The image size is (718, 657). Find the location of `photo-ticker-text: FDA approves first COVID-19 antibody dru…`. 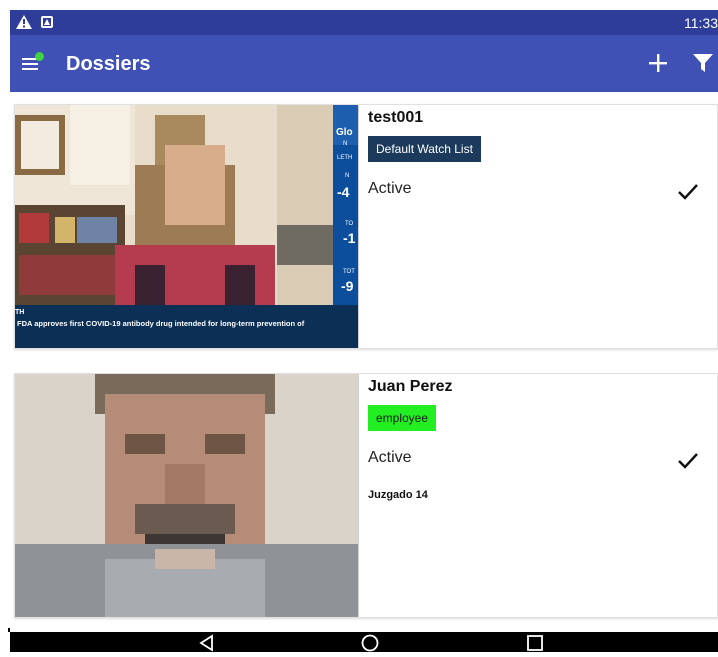

photo-ticker-text: FDA approves first COVID-19 antibody dru… is located at coordinates (161, 323).